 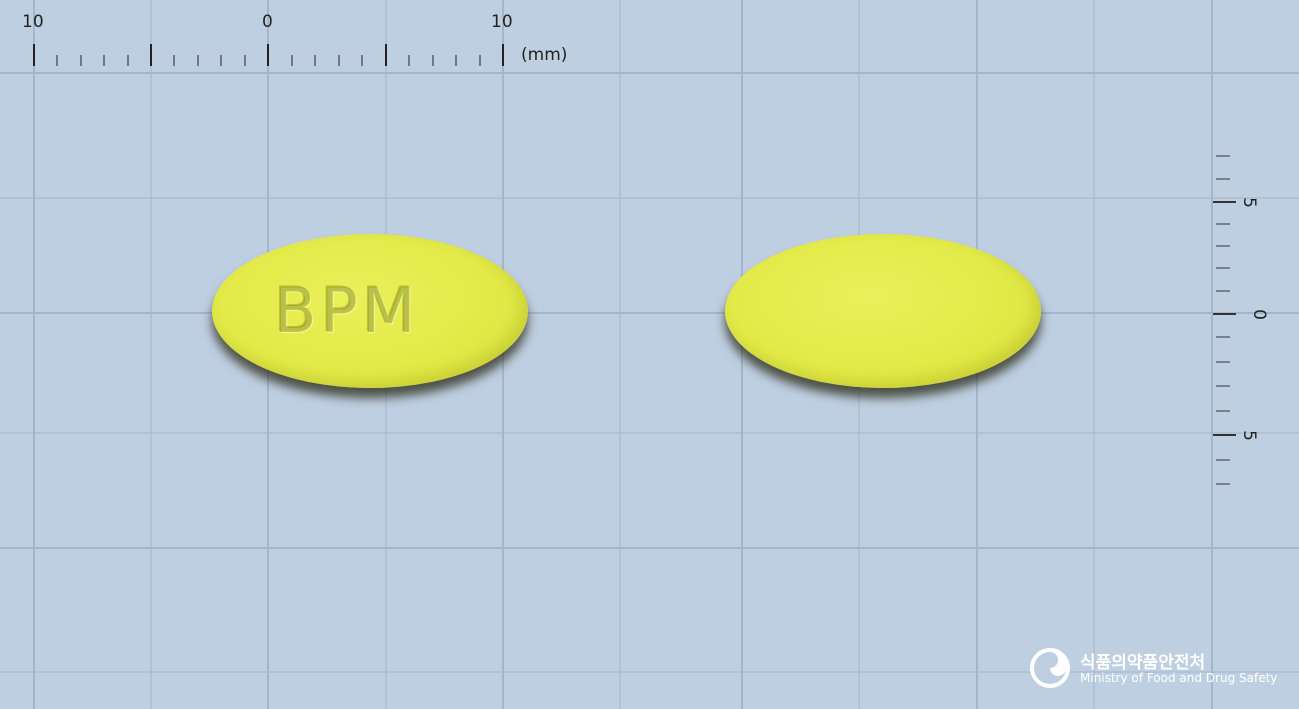 I want to click on top-ruler, so click(x=268, y=55).